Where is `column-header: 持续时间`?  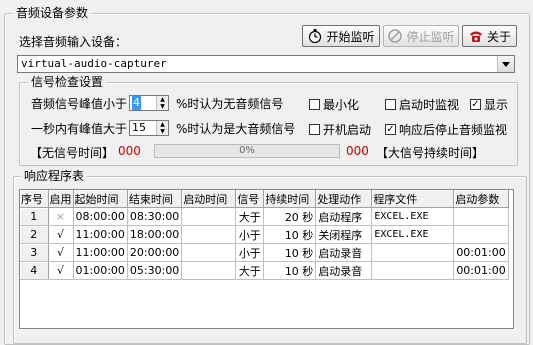 column-header: 持续时间 is located at coordinates (290, 199).